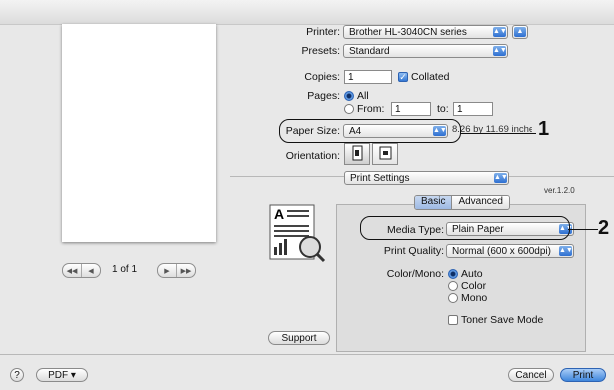 The image size is (614, 390). What do you see at coordinates (531, 375) in the screenshot?
I see `cancel-button: Cancel` at bounding box center [531, 375].